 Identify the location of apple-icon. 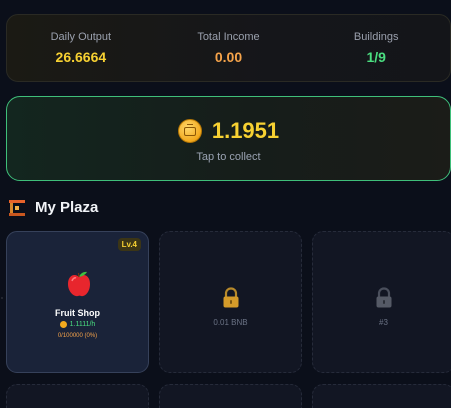
(79, 284).